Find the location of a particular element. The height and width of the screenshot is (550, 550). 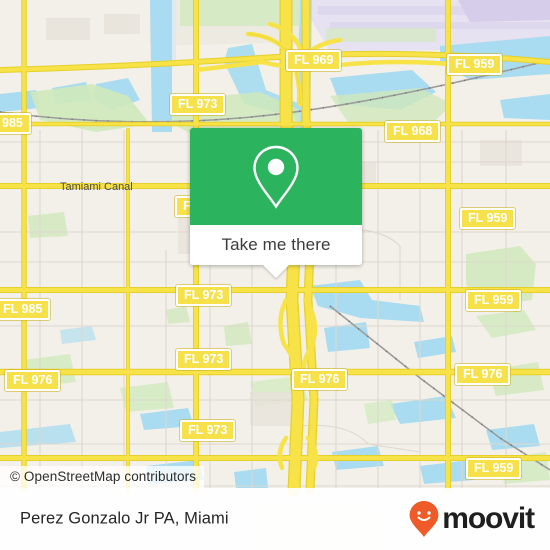

callout-label: Take me there is located at coordinates (276, 244).